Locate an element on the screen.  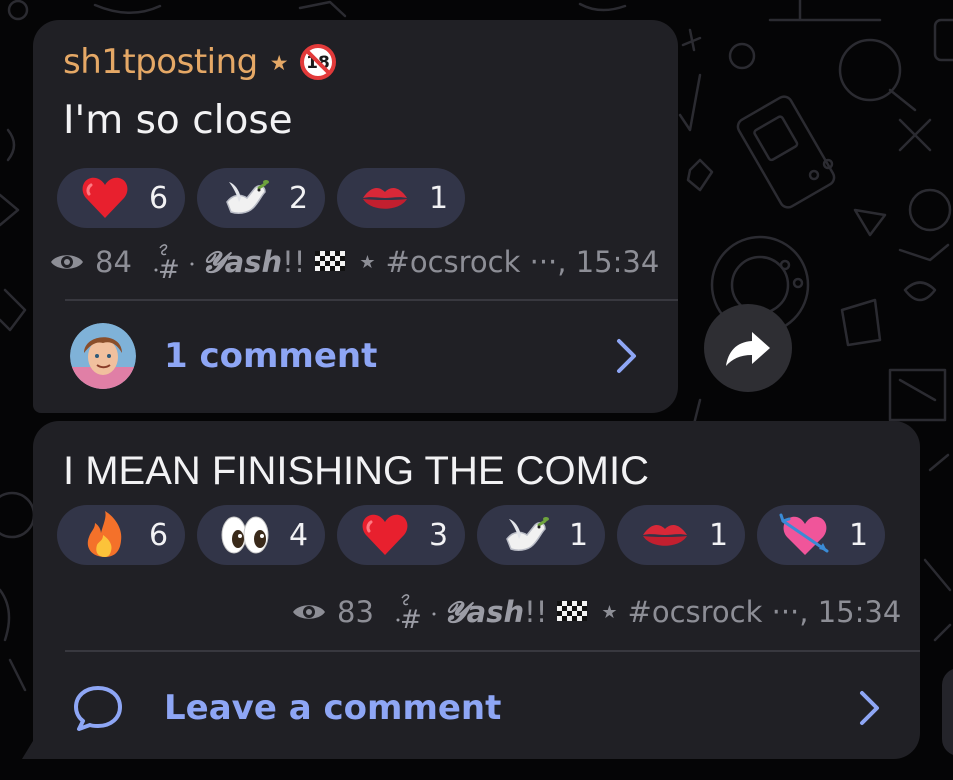
comment-bubble-icon is located at coordinates (98, 708).